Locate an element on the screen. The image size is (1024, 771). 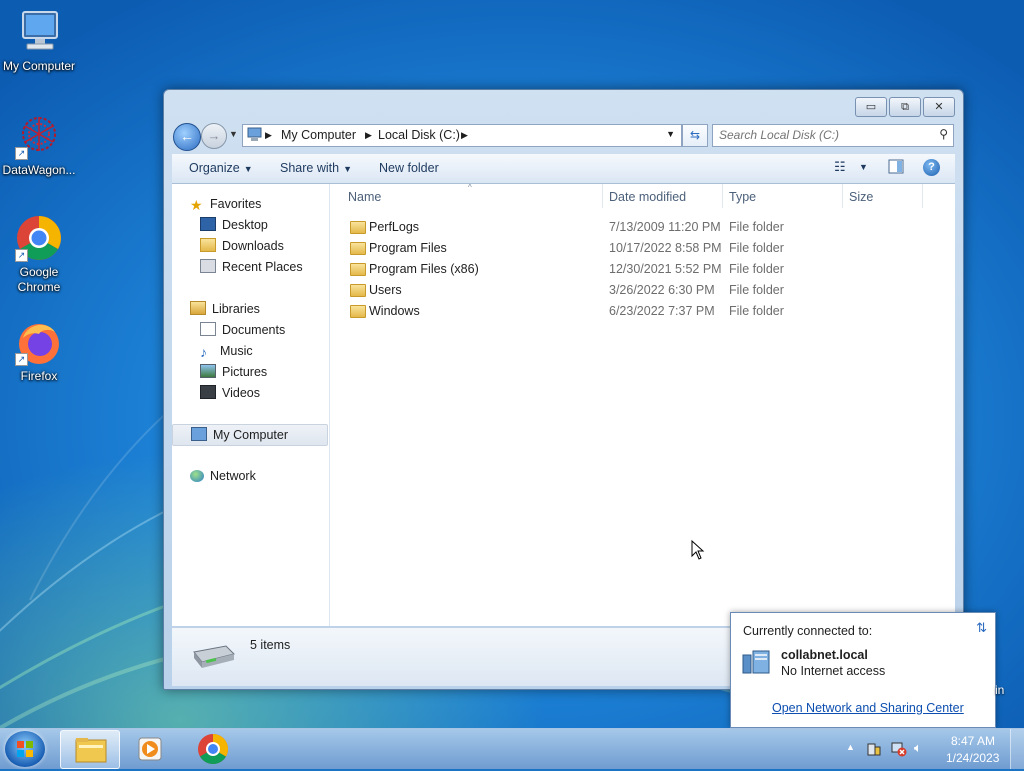
maximize-button: ⧉ is located at coordinates (905, 107).